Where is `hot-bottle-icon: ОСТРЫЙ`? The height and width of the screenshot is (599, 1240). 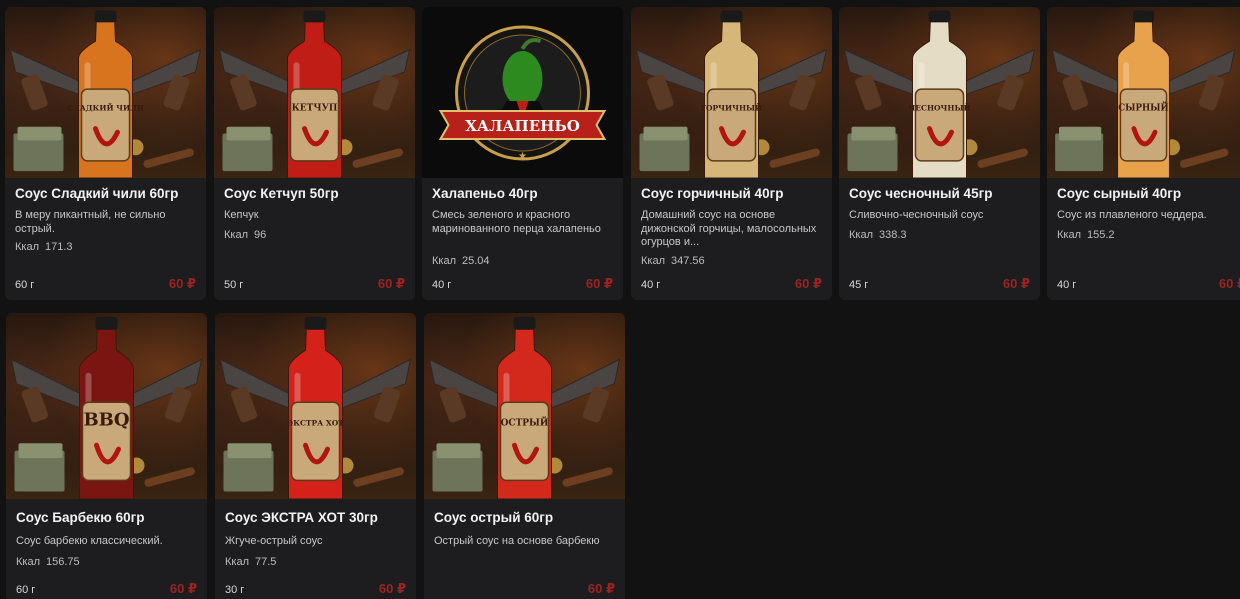
hot-bottle-icon: ОСТРЫЙ is located at coordinates (524, 407).